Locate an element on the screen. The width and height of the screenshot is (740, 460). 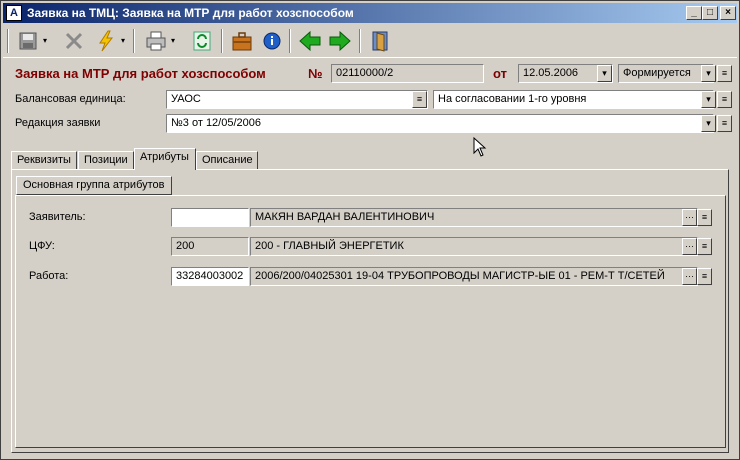
cfu-name-field: 200 - ГЛАВНЫЙ ЭНЕРГЕТИК is located at coordinates (474, 246).